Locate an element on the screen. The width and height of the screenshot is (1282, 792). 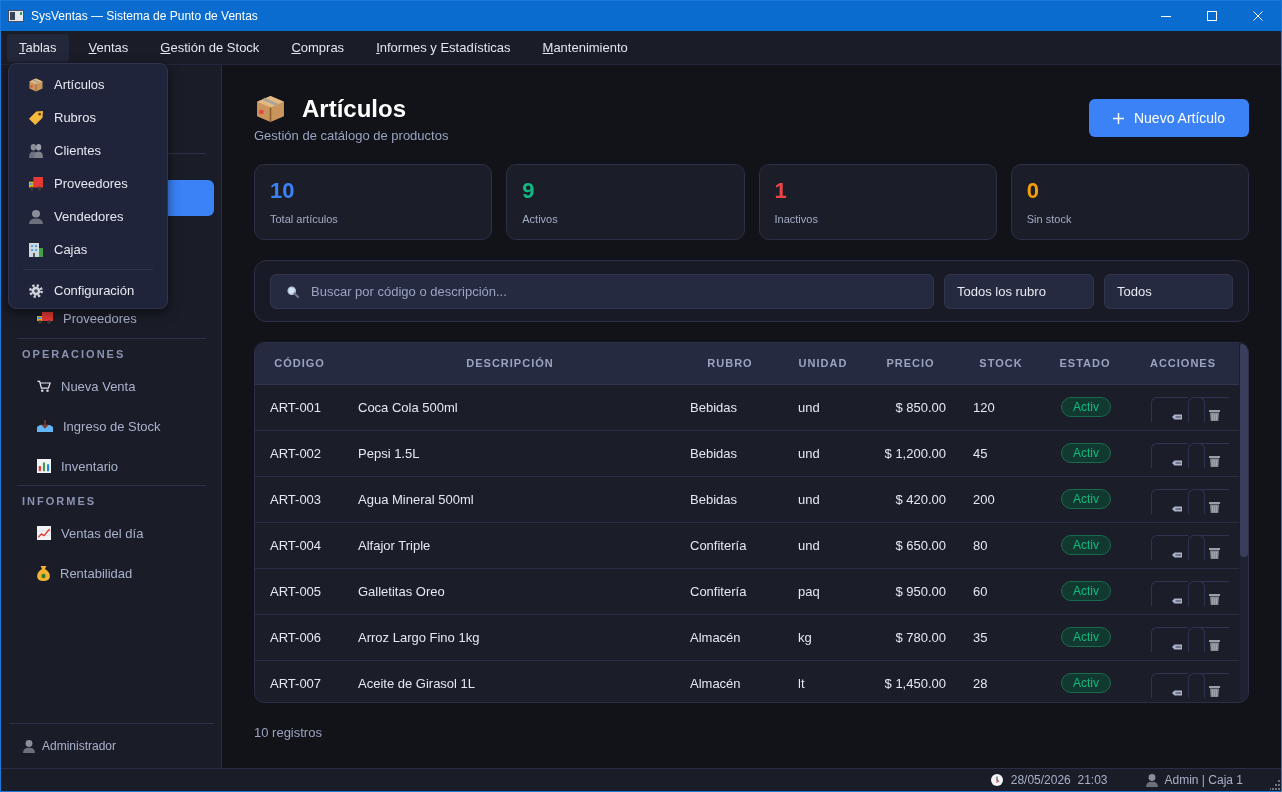
table-cell: 35 is located at coordinates (1001, 637).